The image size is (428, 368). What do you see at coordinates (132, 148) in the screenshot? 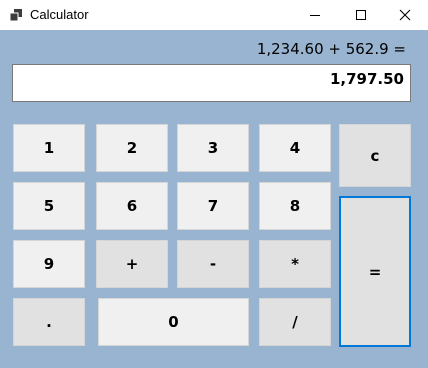
I see `digit-2-button: 2` at bounding box center [132, 148].